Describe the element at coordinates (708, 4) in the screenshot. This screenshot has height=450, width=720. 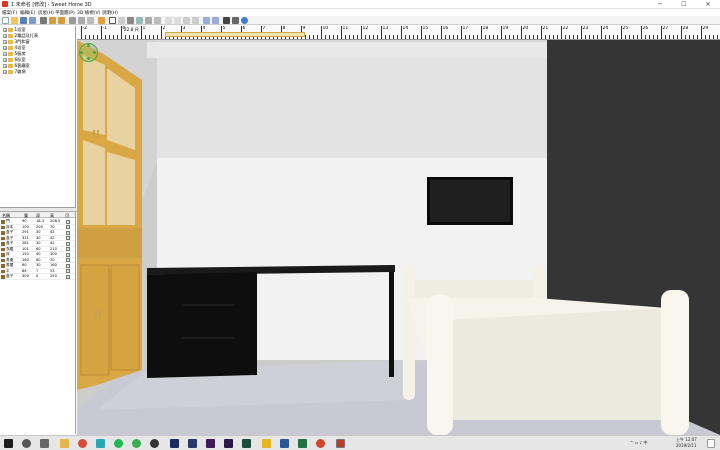
I see `close-button: ✕` at that location.